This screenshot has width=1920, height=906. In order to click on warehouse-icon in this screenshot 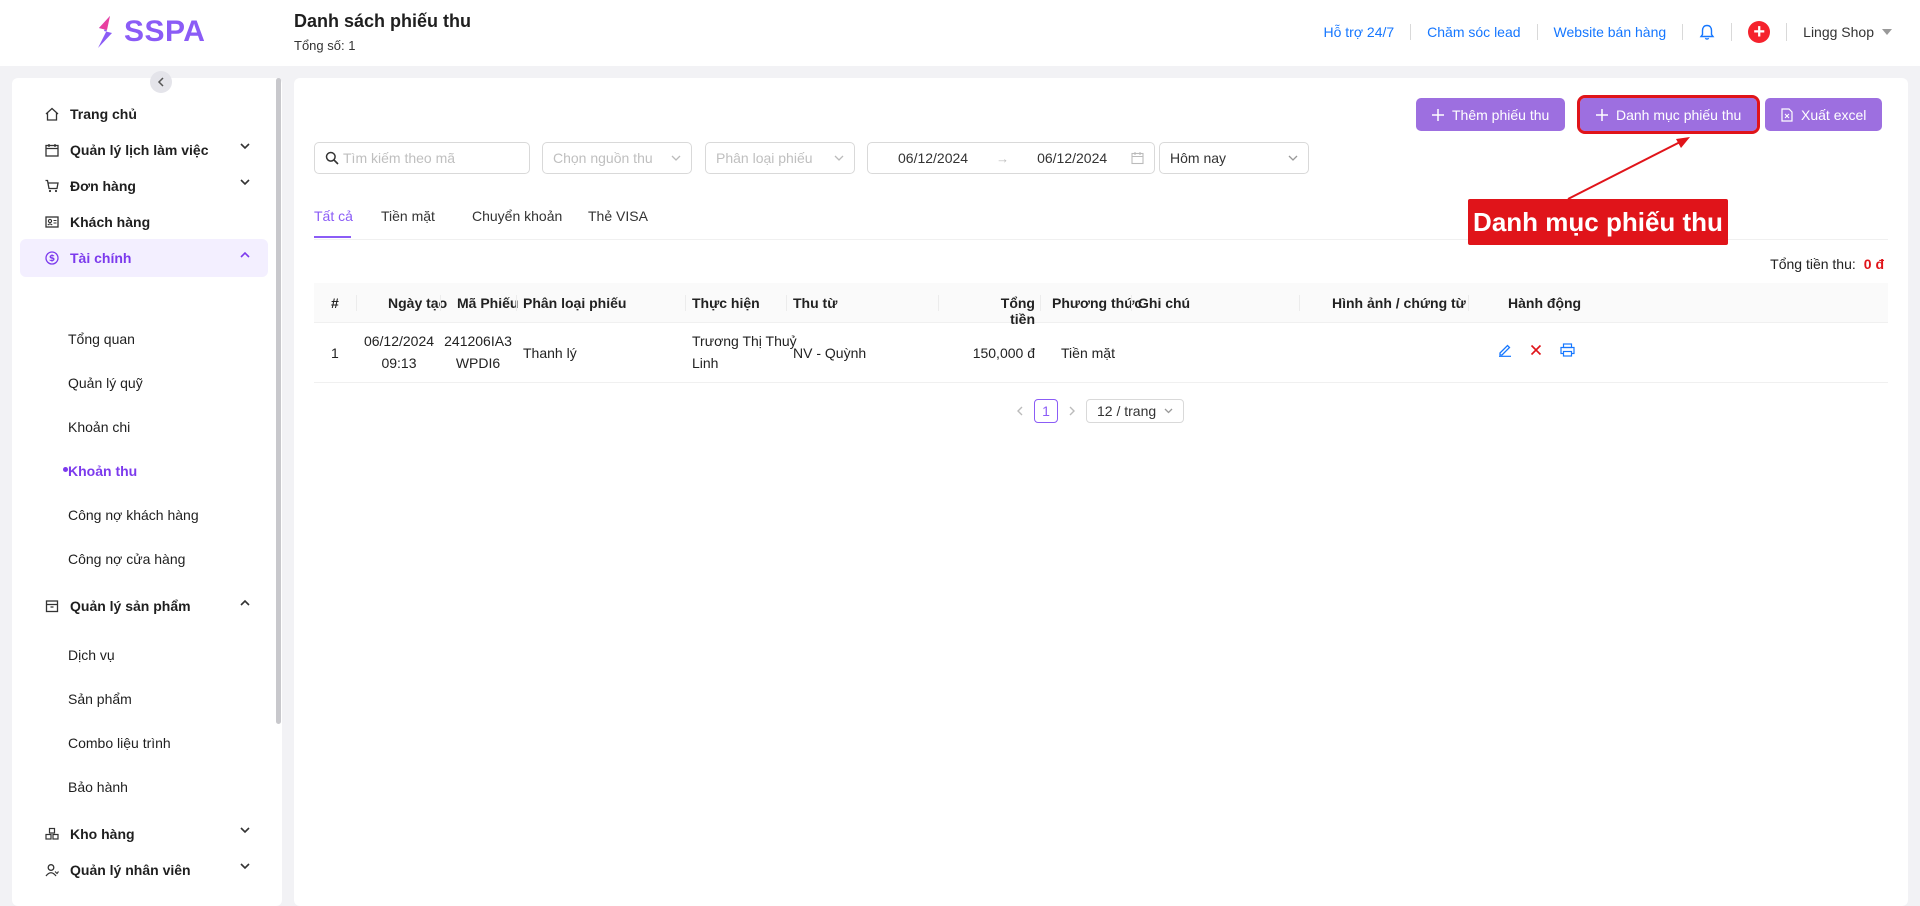, I will do `click(52, 834)`.